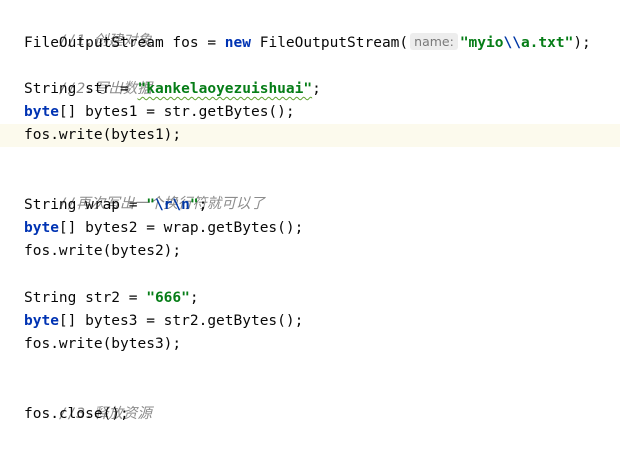 The height and width of the screenshot is (449, 620). What do you see at coordinates (225, 89) in the screenshot?
I see `string-literal-str: "kankelaoyezuishuai"` at bounding box center [225, 89].